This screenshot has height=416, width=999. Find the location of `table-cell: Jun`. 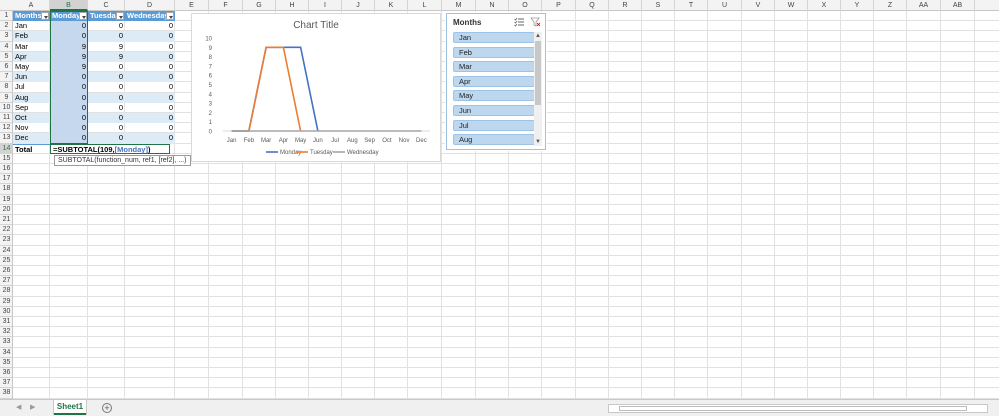

table-cell: Jun is located at coordinates (31, 77).